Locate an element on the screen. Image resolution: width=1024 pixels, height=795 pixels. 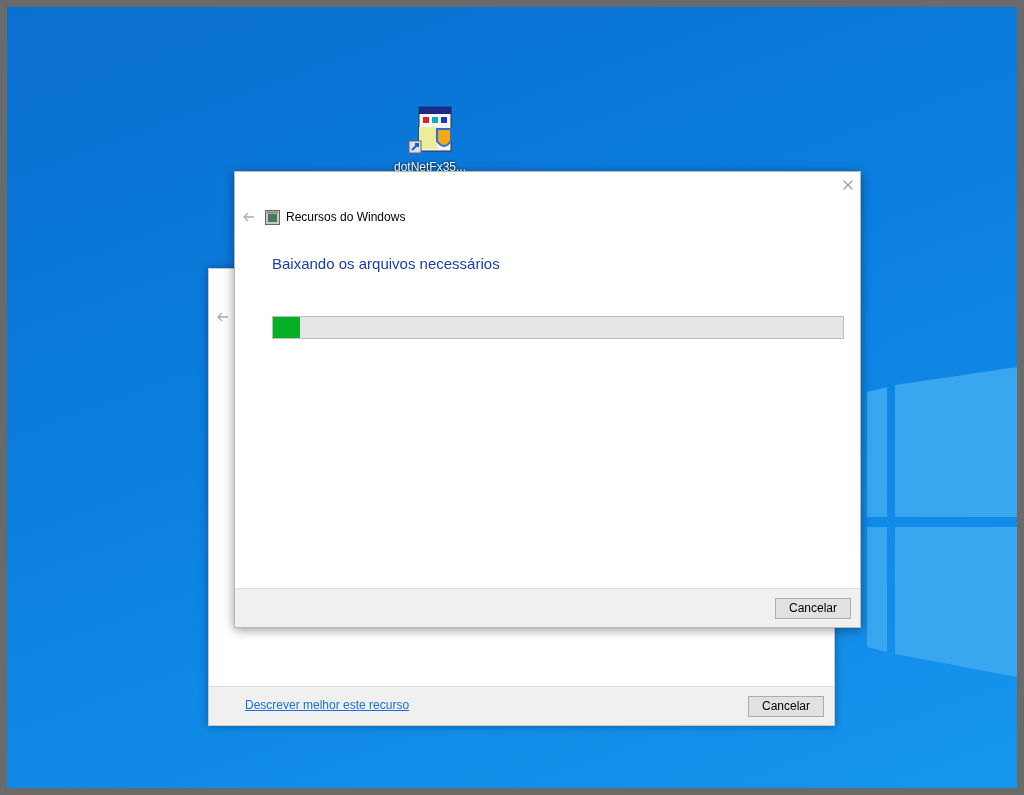
describe-link: Descrever melhor este recurso is located at coordinates (327, 705).